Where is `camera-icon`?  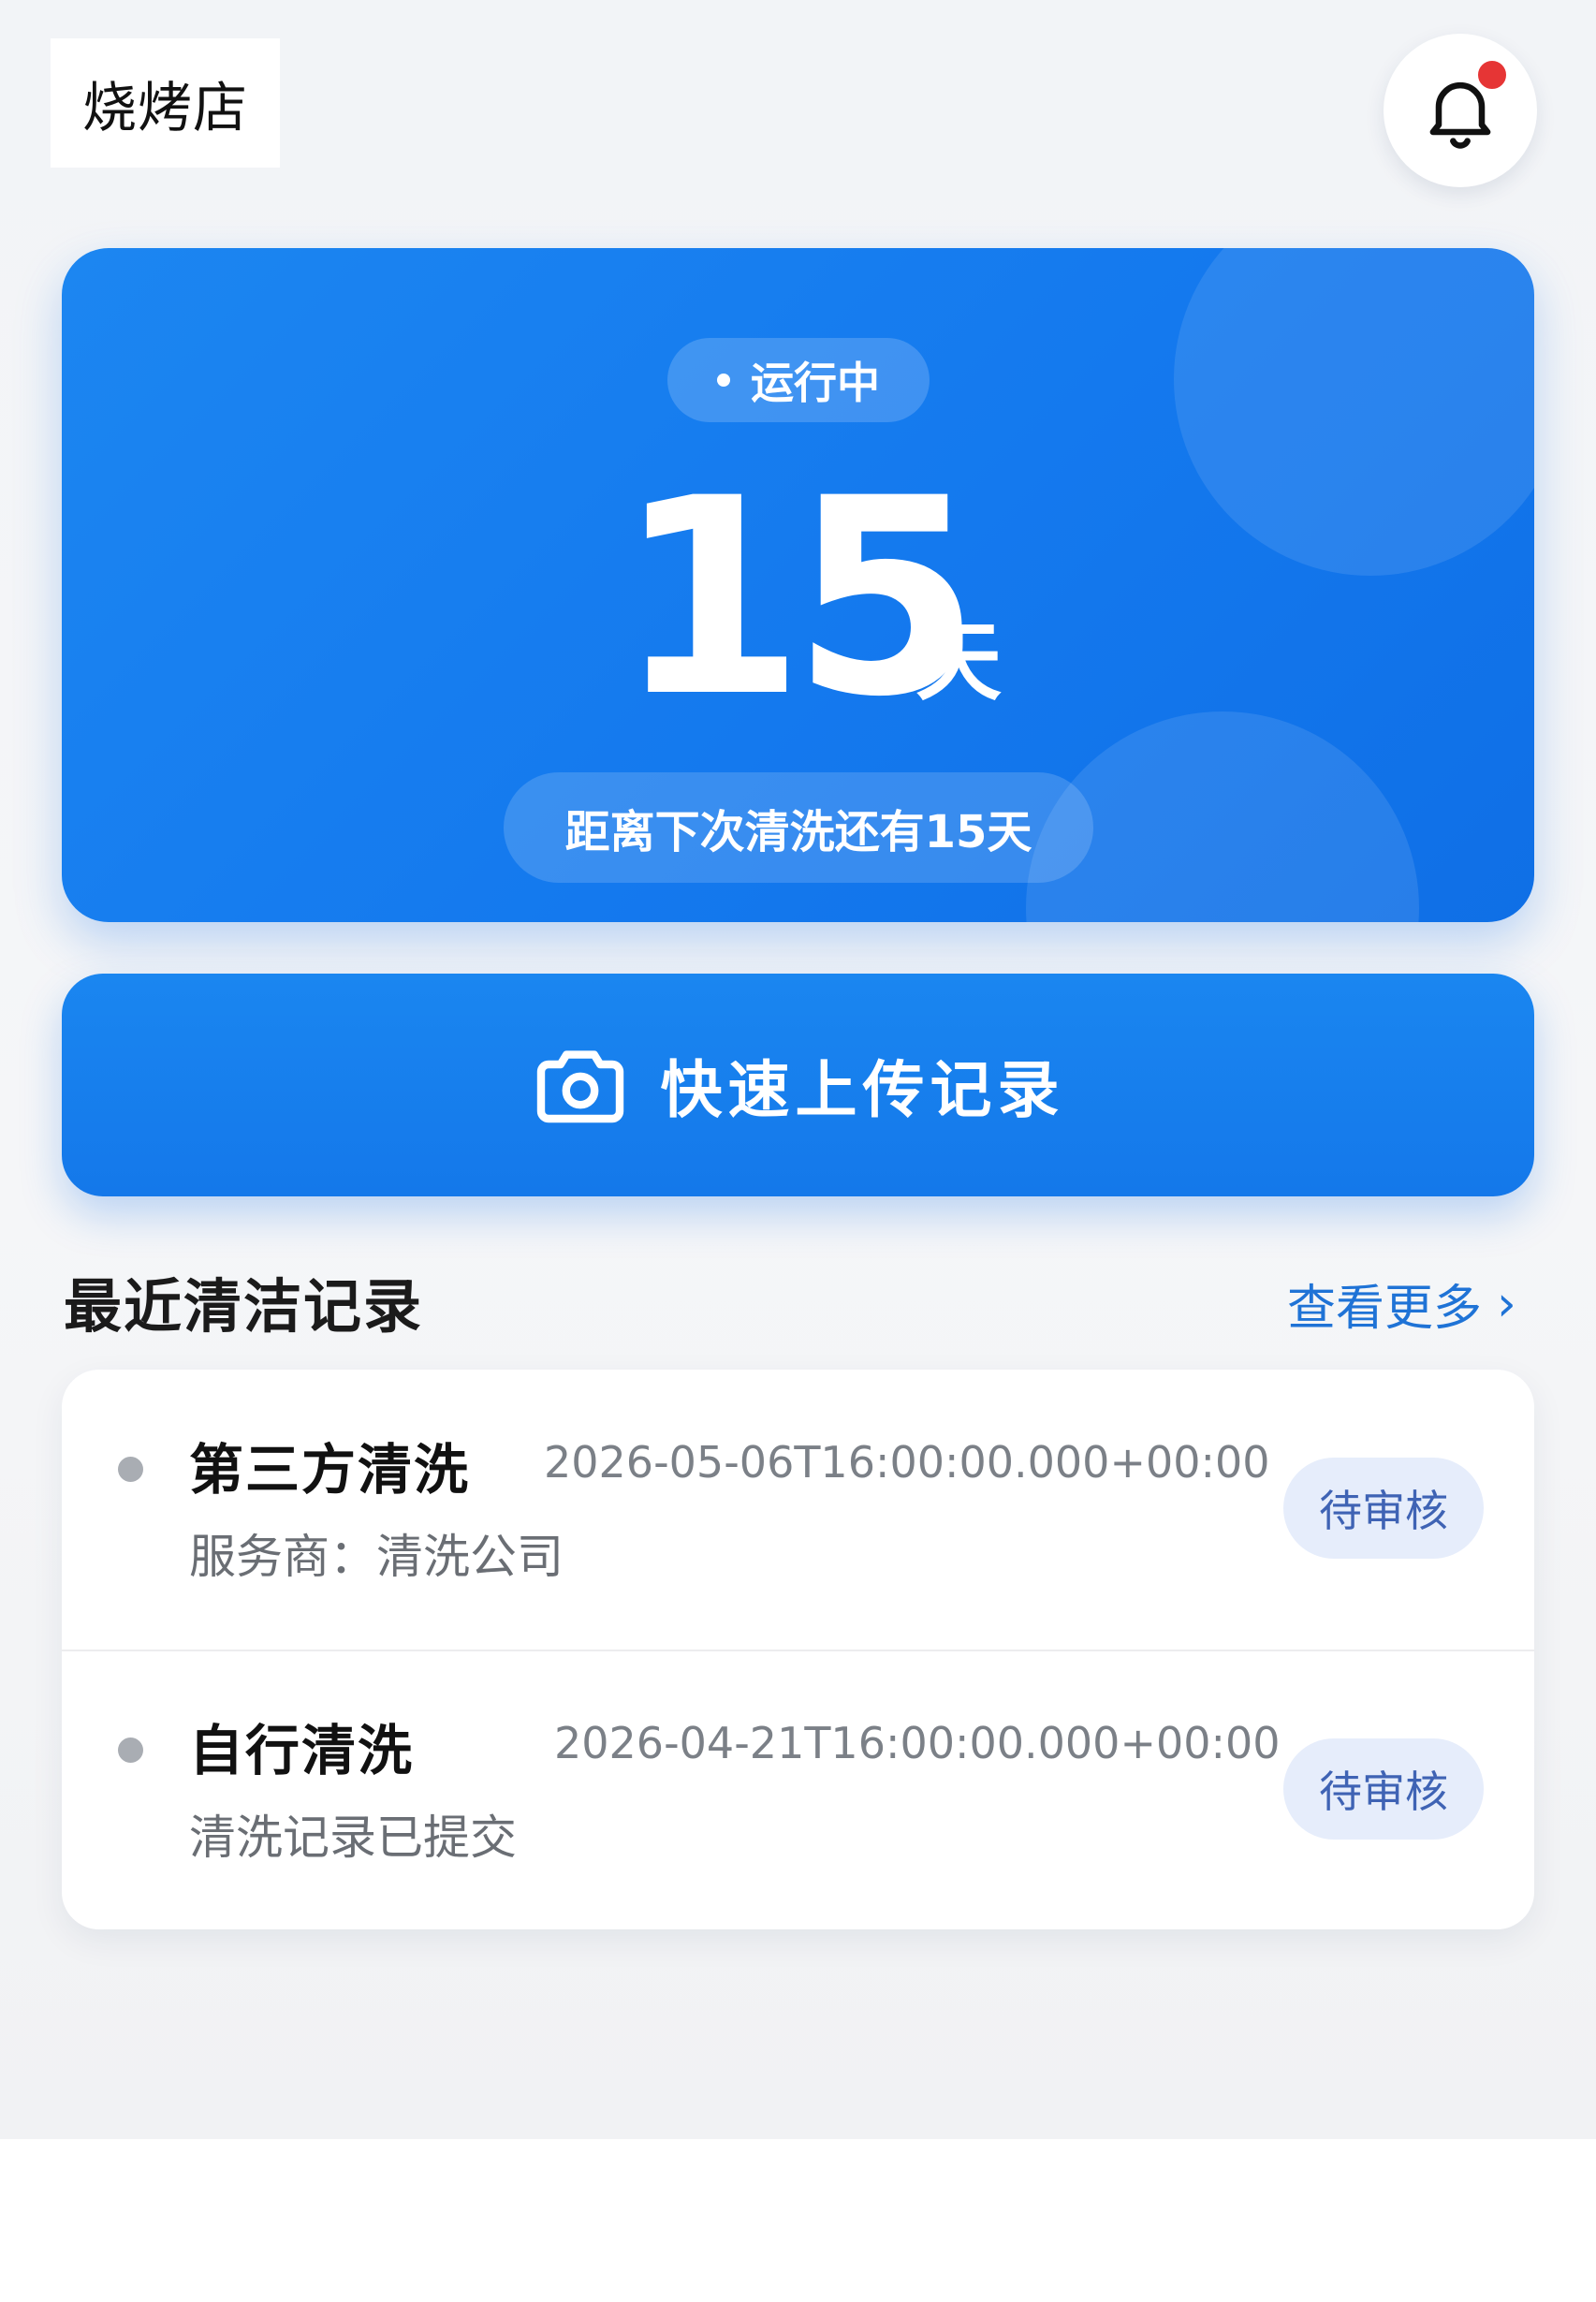 camera-icon is located at coordinates (580, 1085).